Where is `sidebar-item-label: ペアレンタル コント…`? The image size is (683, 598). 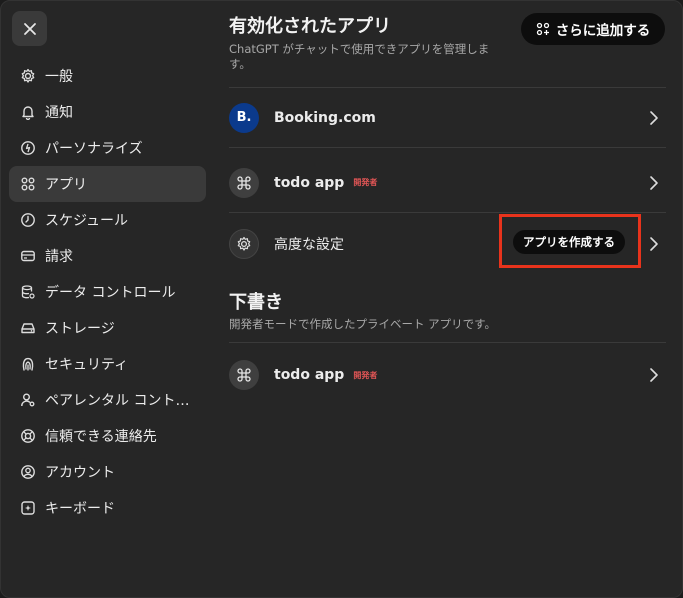 sidebar-item-label: ペアレンタル コント… is located at coordinates (117, 401).